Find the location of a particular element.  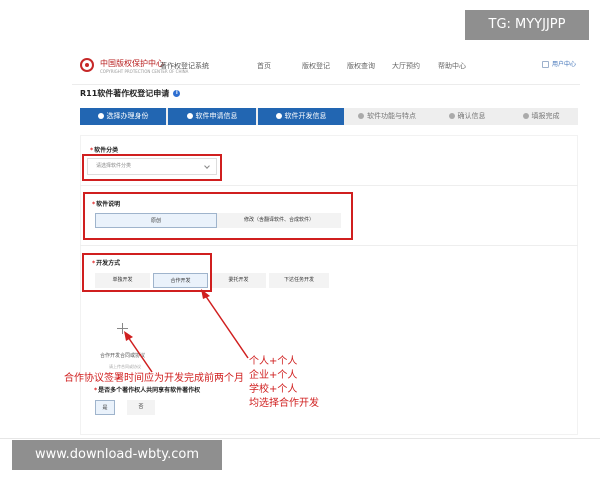

watermark-bottom: www.download-wbty.com is located at coordinates (117, 455).